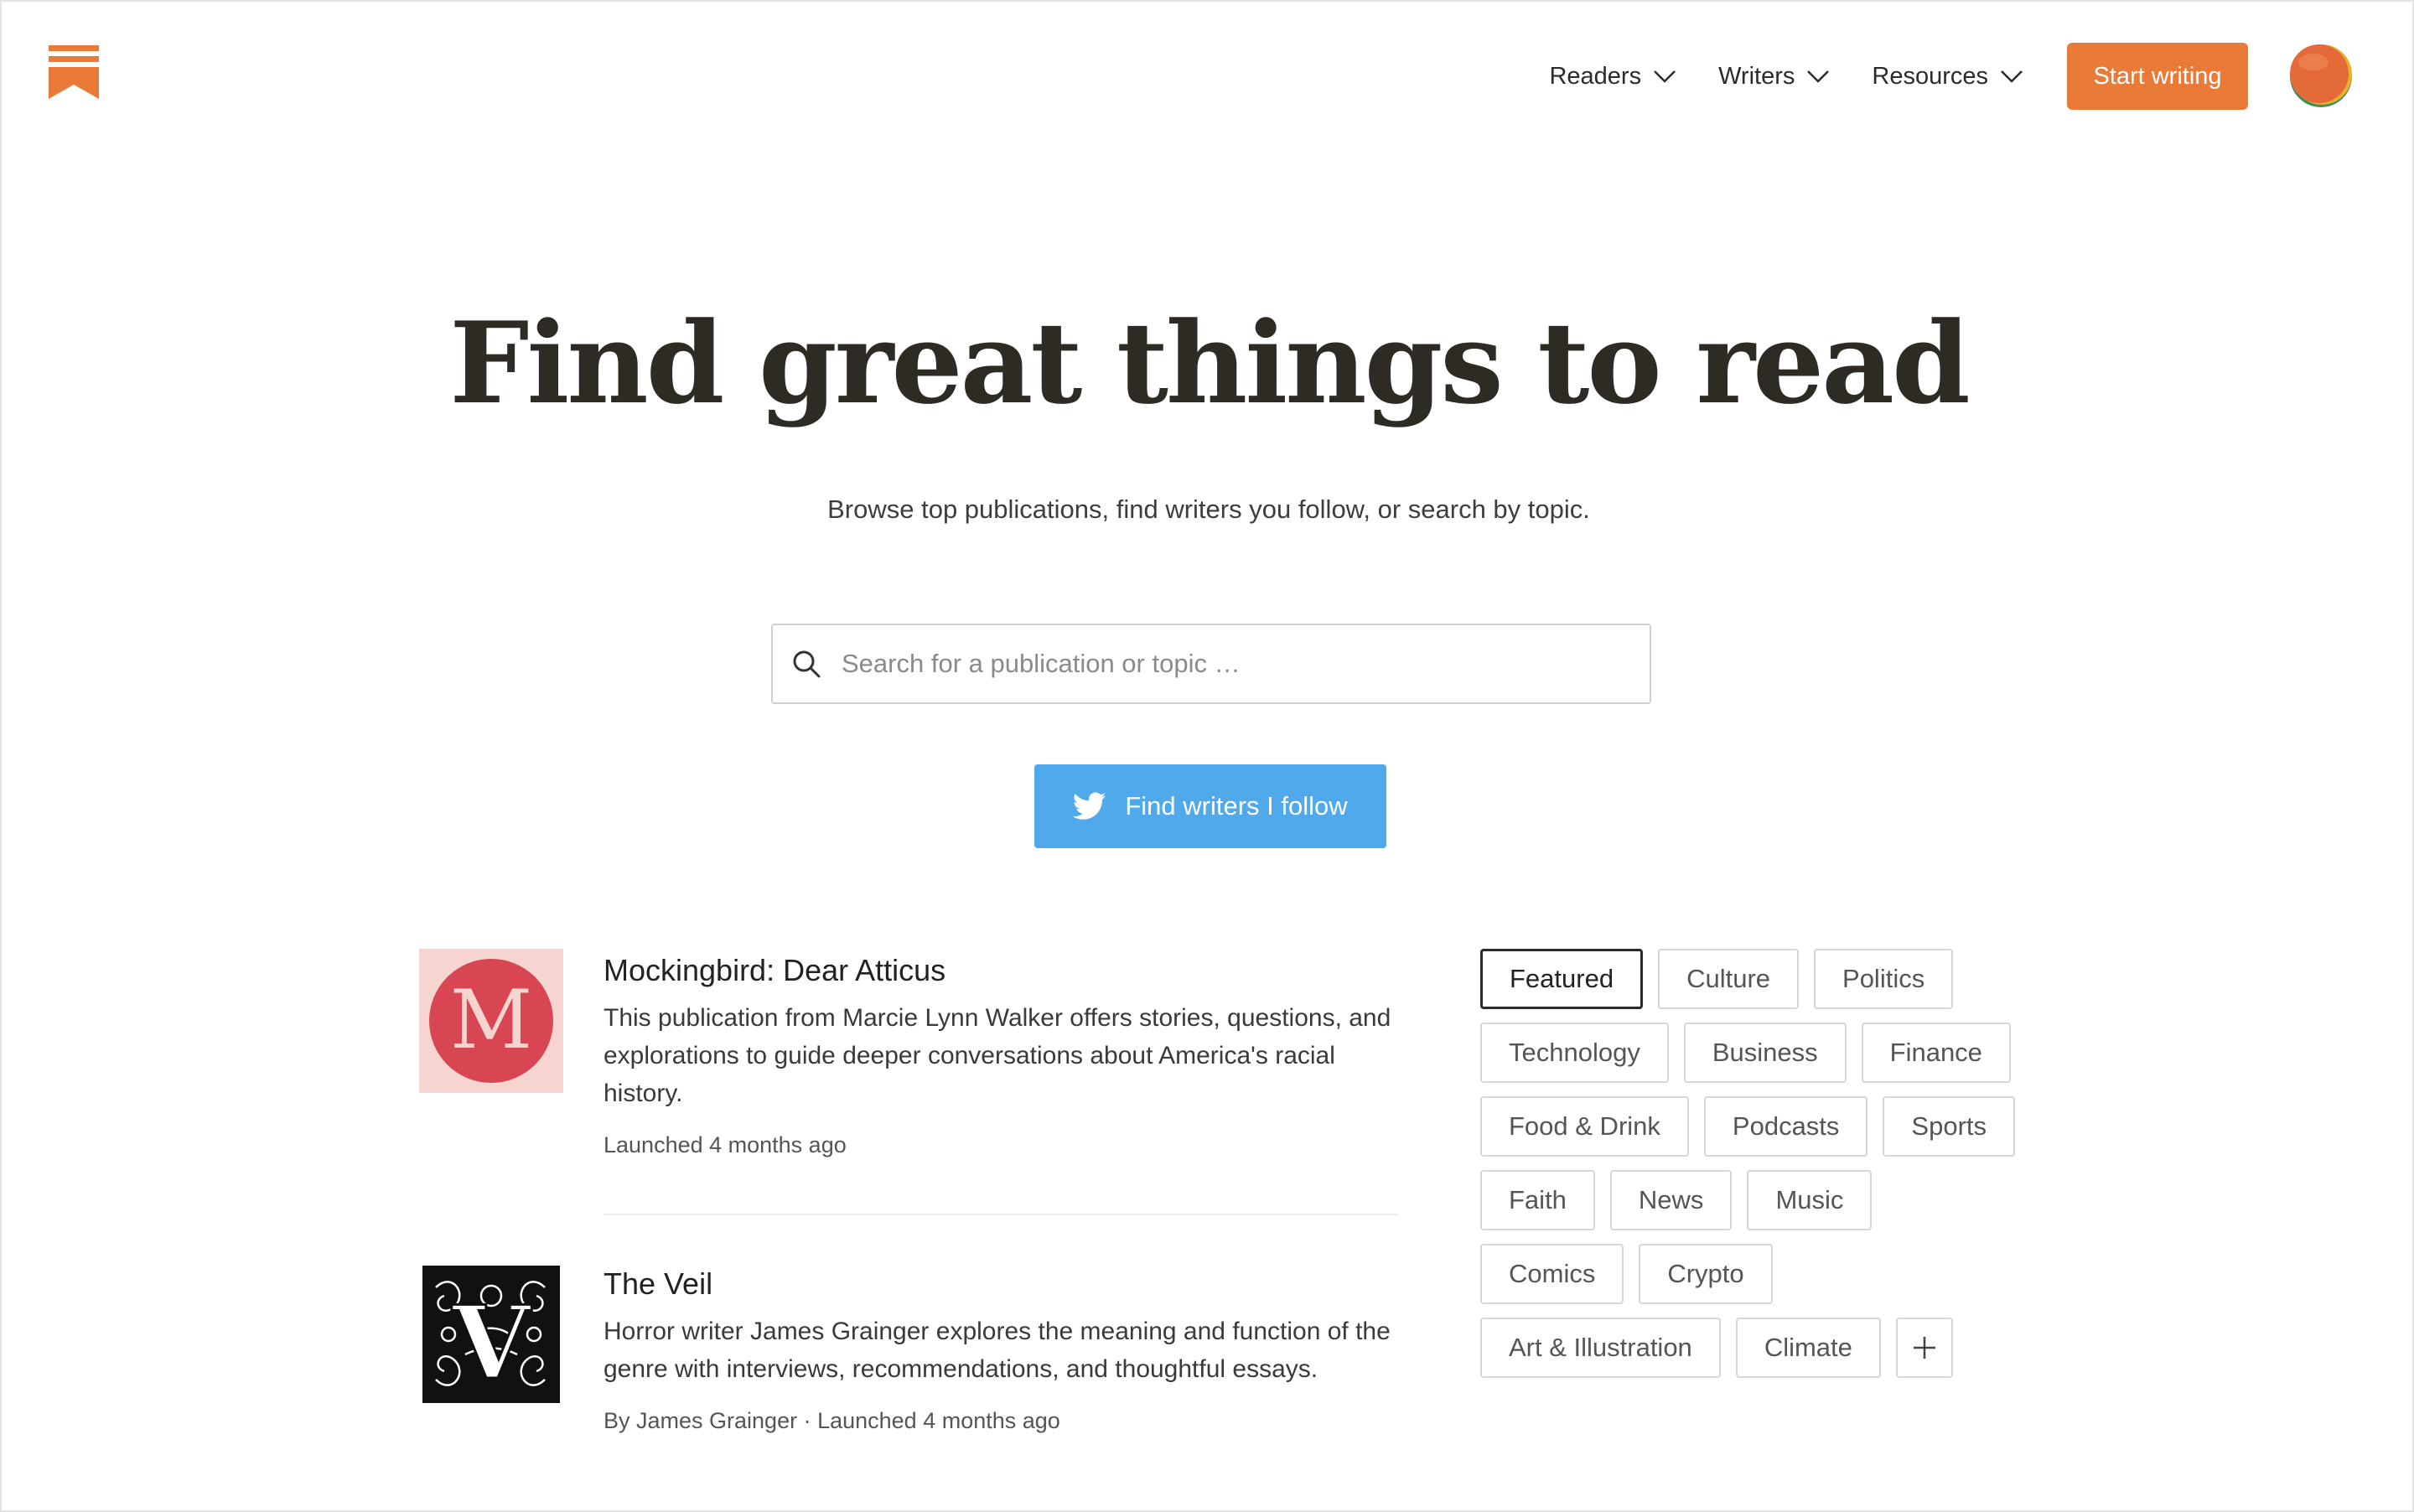 This screenshot has height=1512, width=2414. Describe the element at coordinates (491, 1343) in the screenshot. I see `the-veil-logo-letter: V` at that location.